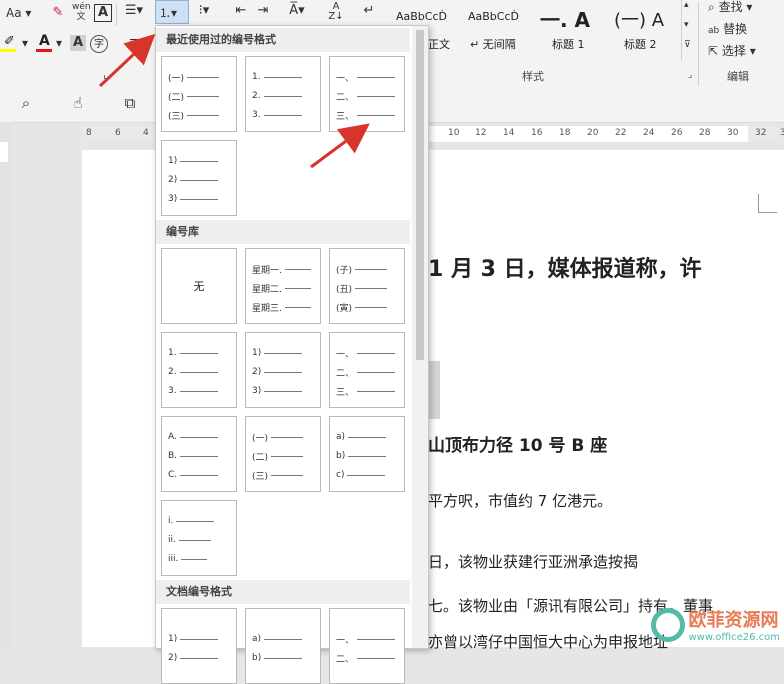  Describe the element at coordinates (499, 29) in the screenshot. I see `style-no-spacing: AaBbCcD̀ ↵ 无间隔` at that location.